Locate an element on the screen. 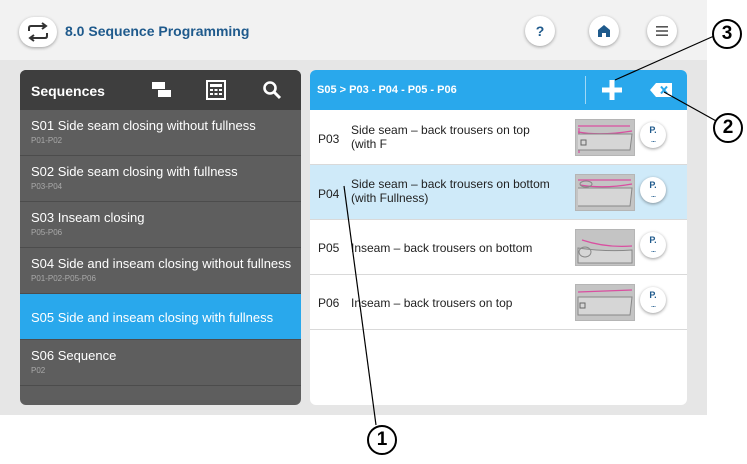  callout-2: 2 is located at coordinates (728, 128).